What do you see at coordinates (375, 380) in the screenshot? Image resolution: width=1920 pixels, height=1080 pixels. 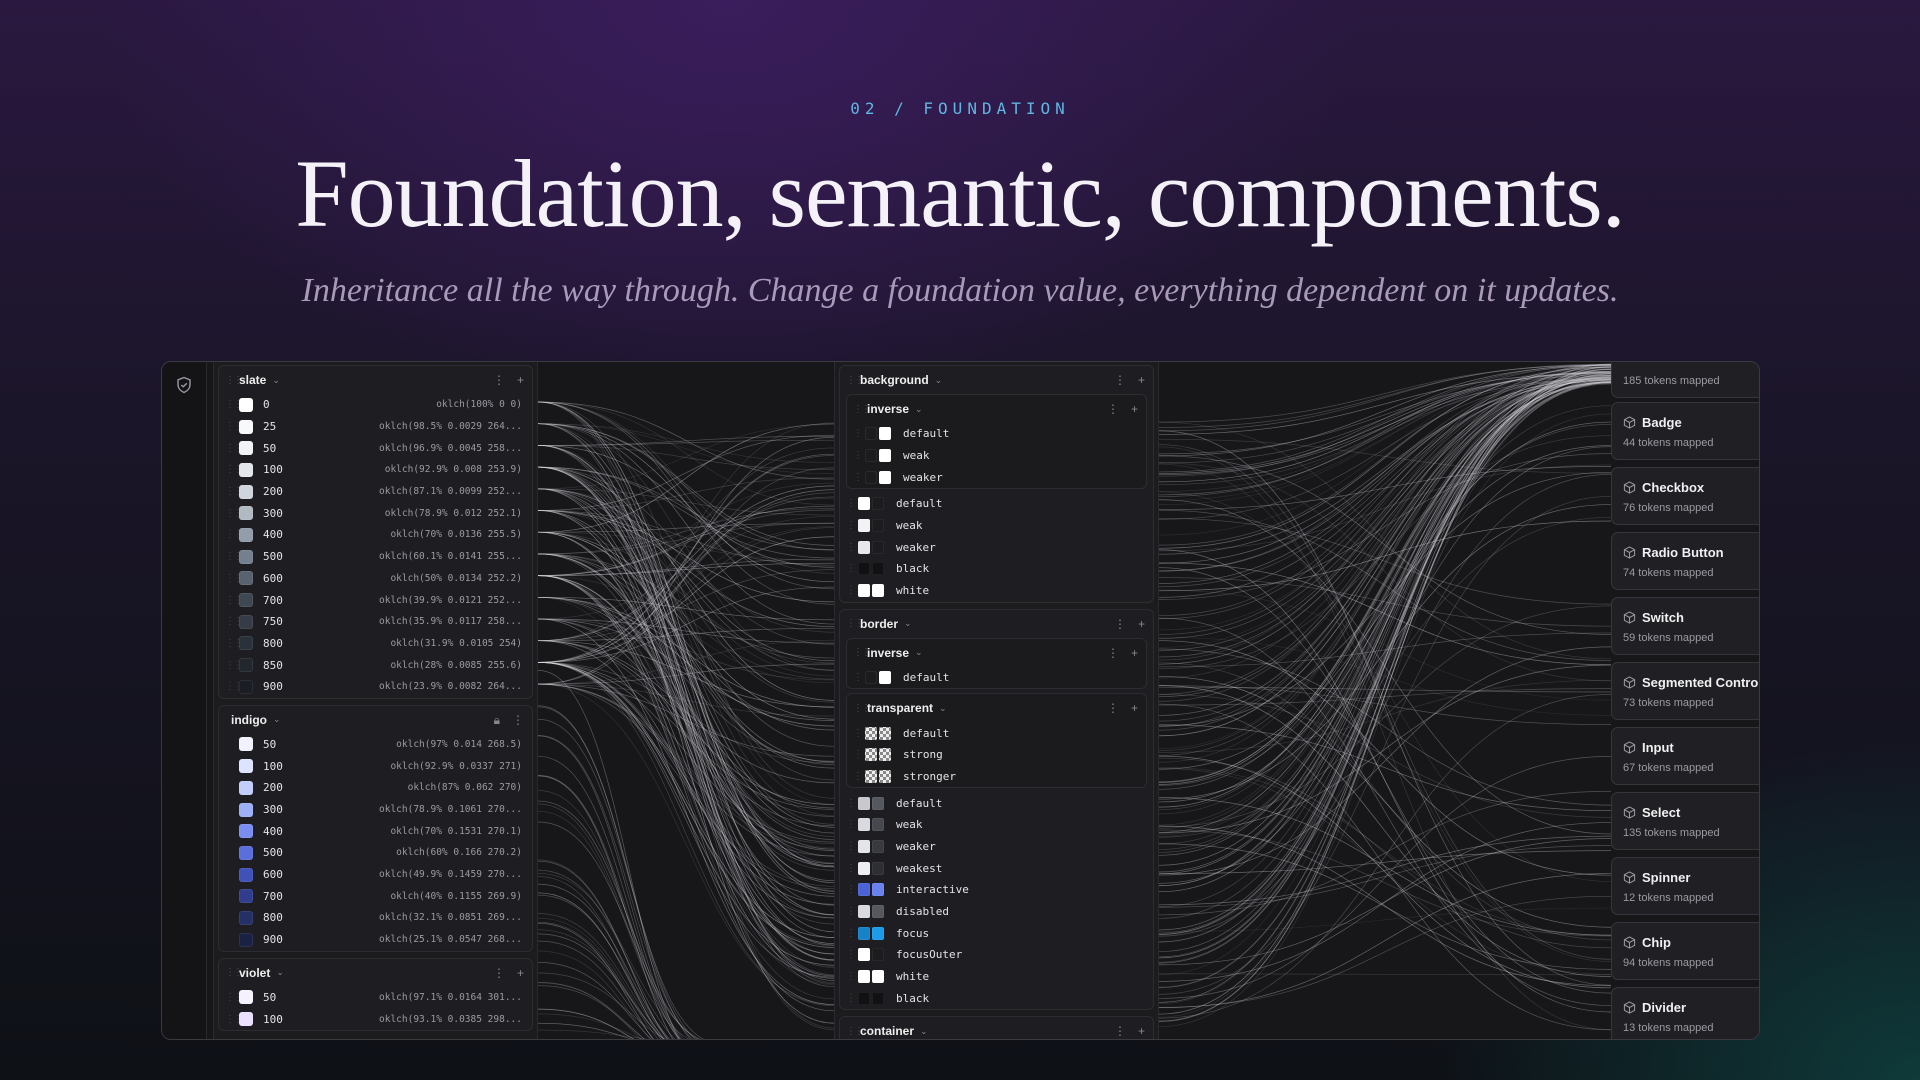 I see `group-header: ⋮⋮ slate ⌄ ⋮ +` at bounding box center [375, 380].